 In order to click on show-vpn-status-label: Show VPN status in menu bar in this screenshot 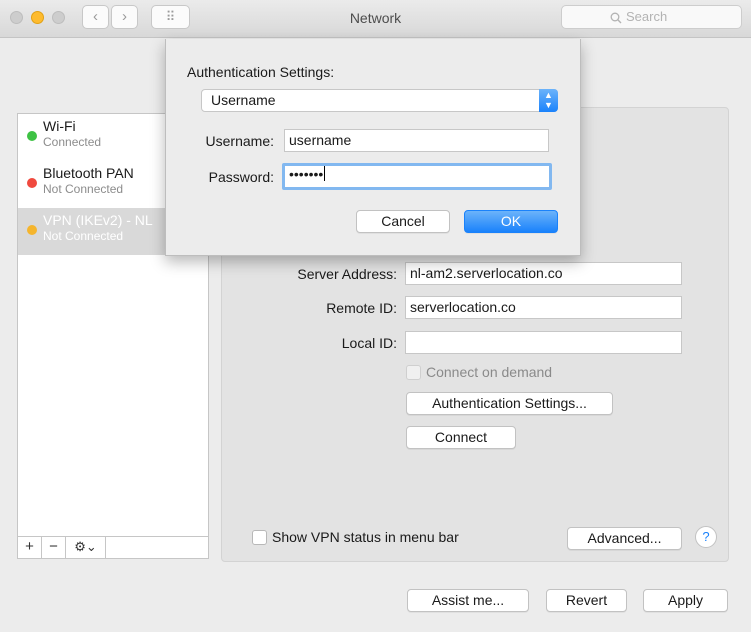, I will do `click(365, 537)`.